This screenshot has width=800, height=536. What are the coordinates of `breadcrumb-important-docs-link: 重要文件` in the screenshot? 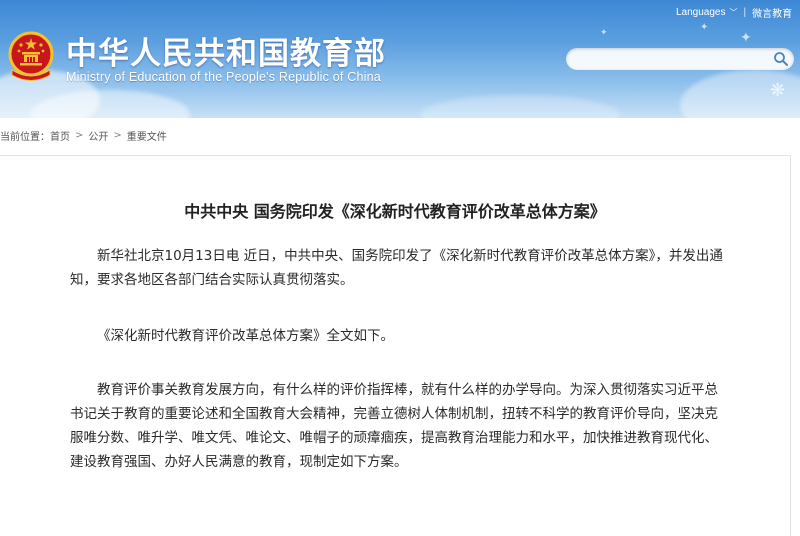 It's located at (147, 135).